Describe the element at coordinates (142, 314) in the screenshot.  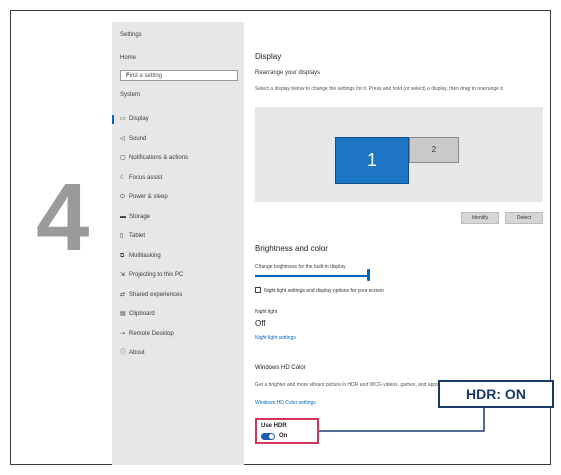
I see `sidebar-item-label: Clipboard` at that location.